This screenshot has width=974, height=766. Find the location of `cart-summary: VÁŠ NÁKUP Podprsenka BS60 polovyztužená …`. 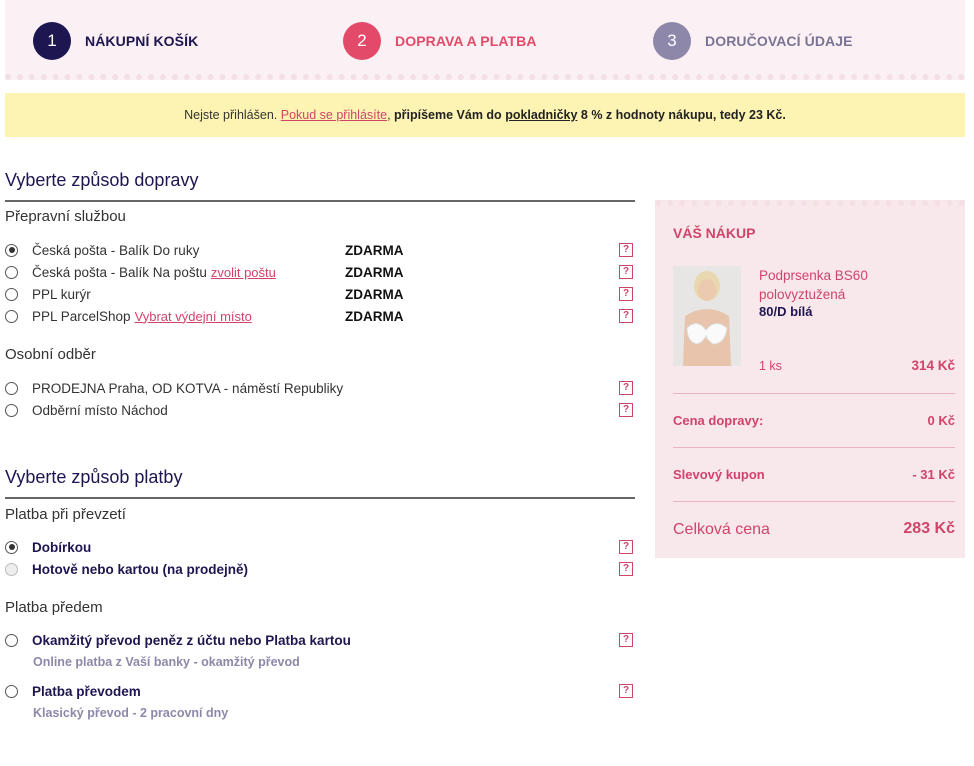

cart-summary: VÁŠ NÁKUP Podprsenka BS60 polovyztužená … is located at coordinates (810, 379).